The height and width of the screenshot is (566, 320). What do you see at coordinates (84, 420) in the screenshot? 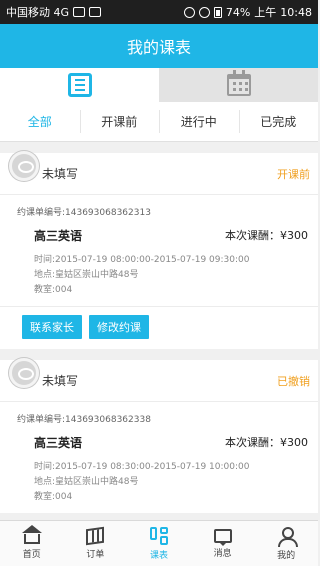
I see `order-number: 约课单编号:143693068362338` at bounding box center [84, 420].